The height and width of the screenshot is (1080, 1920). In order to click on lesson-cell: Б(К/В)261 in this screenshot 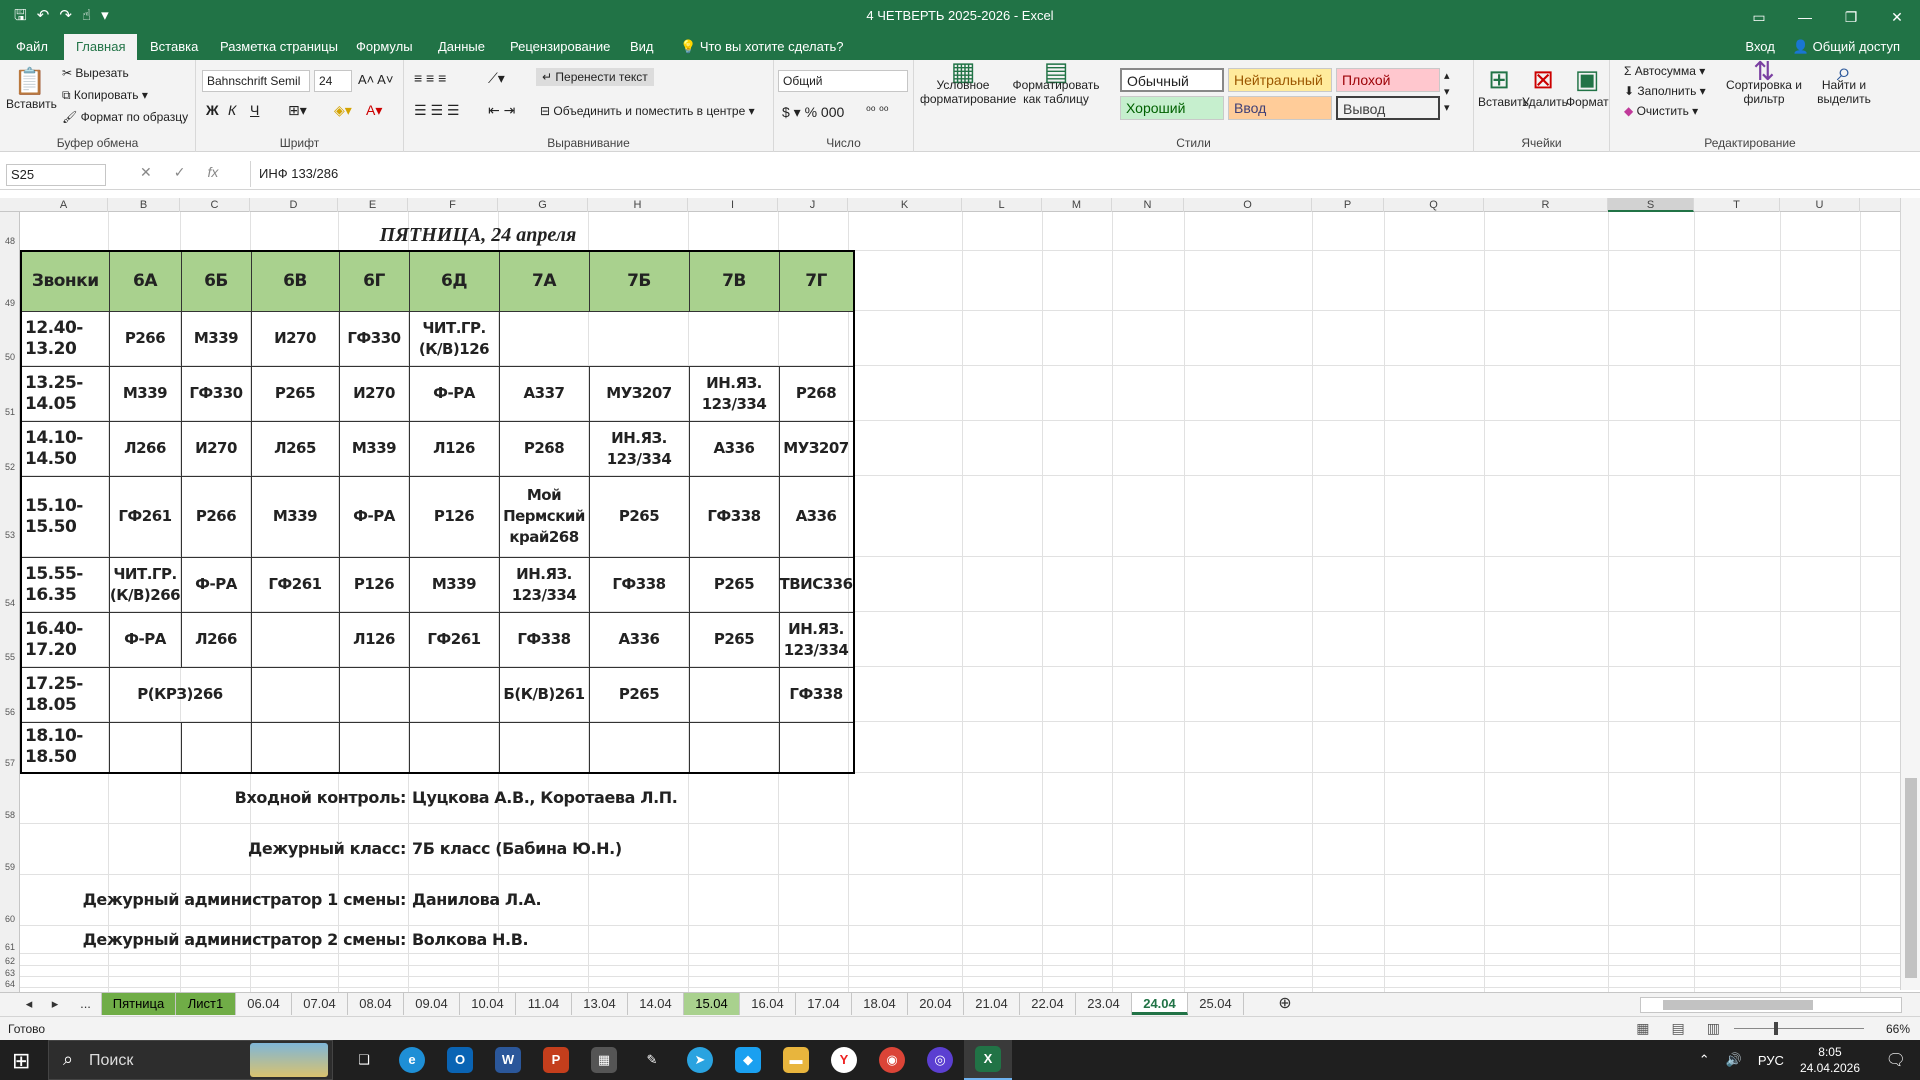, I will do `click(544, 694)`.